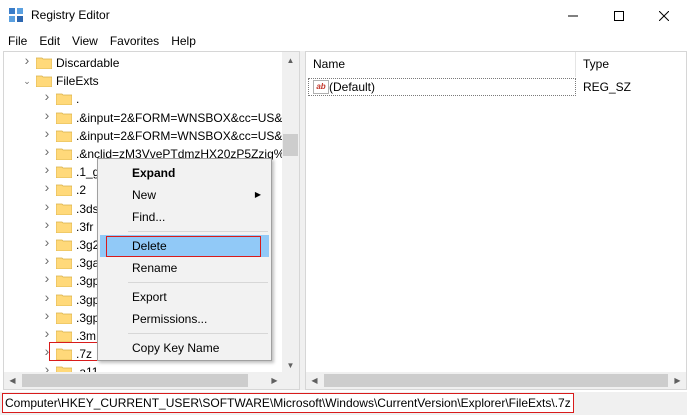 This screenshot has height=415, width=687. Describe the element at coordinates (86, 336) in the screenshot. I see `tree-item-label: .3m` at that location.